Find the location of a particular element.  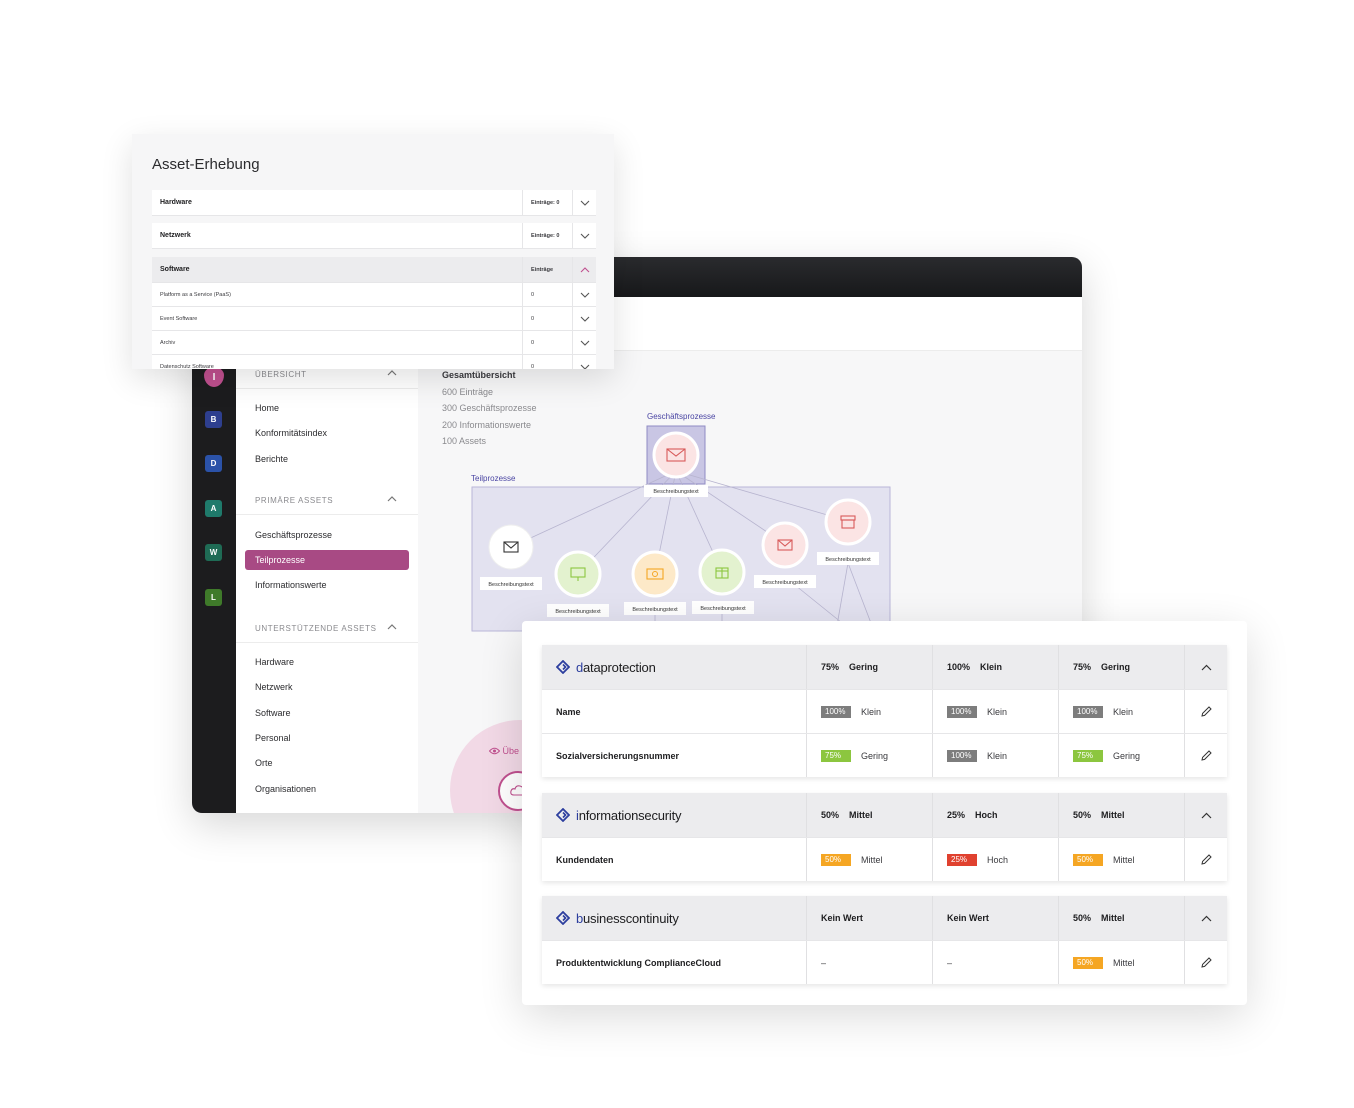

table-row: Kundendaten 50% Mittel 25% Hoch 50% Mittel is located at coordinates (884, 859).